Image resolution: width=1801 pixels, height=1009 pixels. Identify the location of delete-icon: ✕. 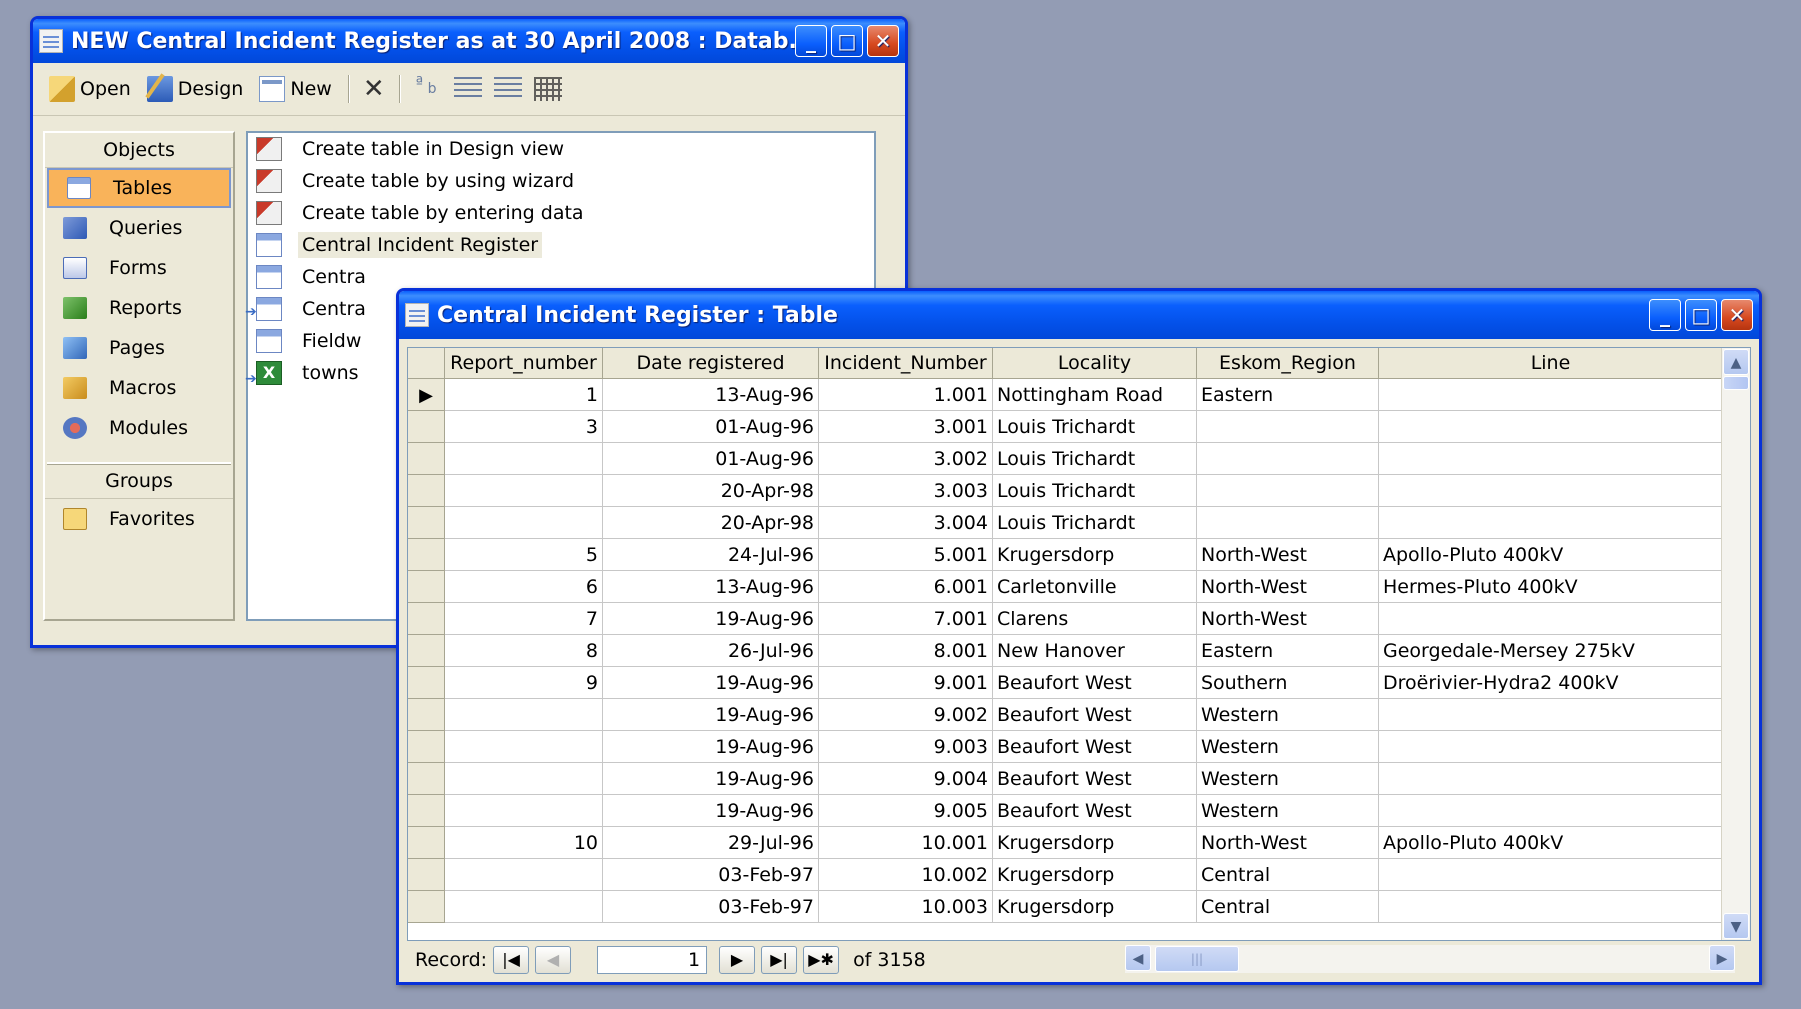
(374, 89).